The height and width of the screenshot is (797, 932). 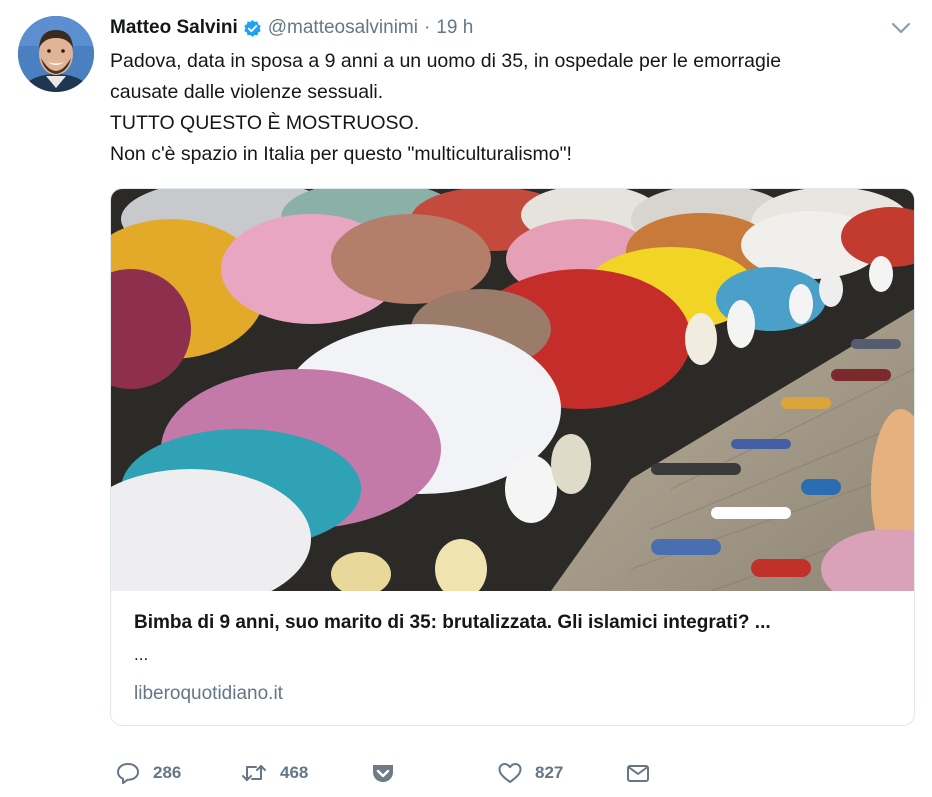 I want to click on pocket-icon, so click(x=383, y=773).